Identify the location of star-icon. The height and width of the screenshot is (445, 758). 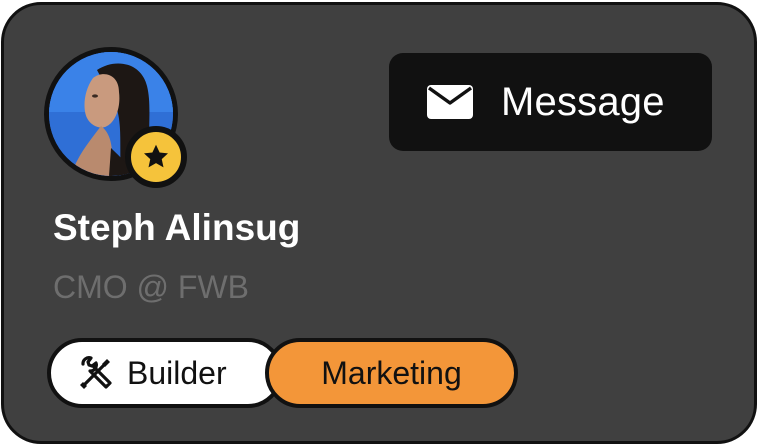
(156, 156).